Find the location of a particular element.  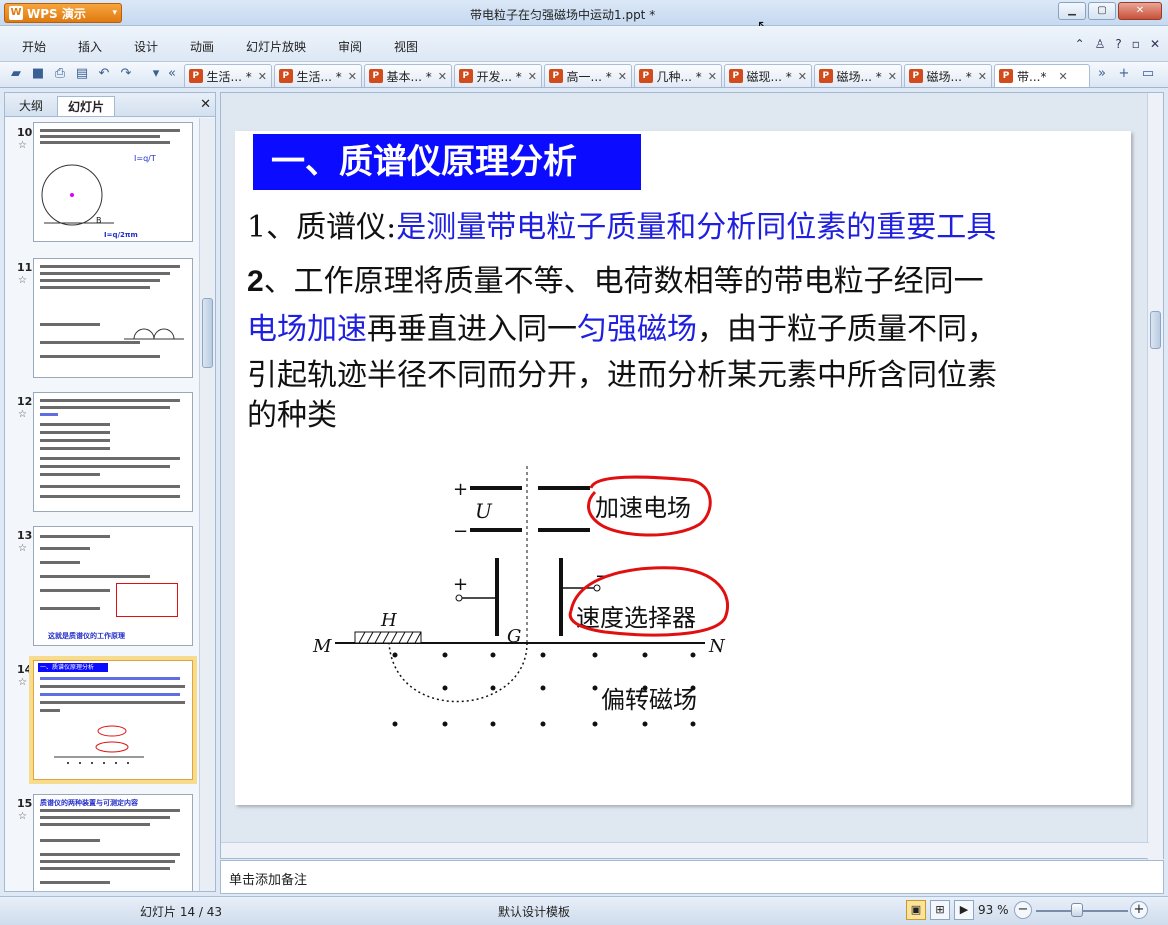

customize-toolbar-icon: ▾ is located at coordinates (156, 74).